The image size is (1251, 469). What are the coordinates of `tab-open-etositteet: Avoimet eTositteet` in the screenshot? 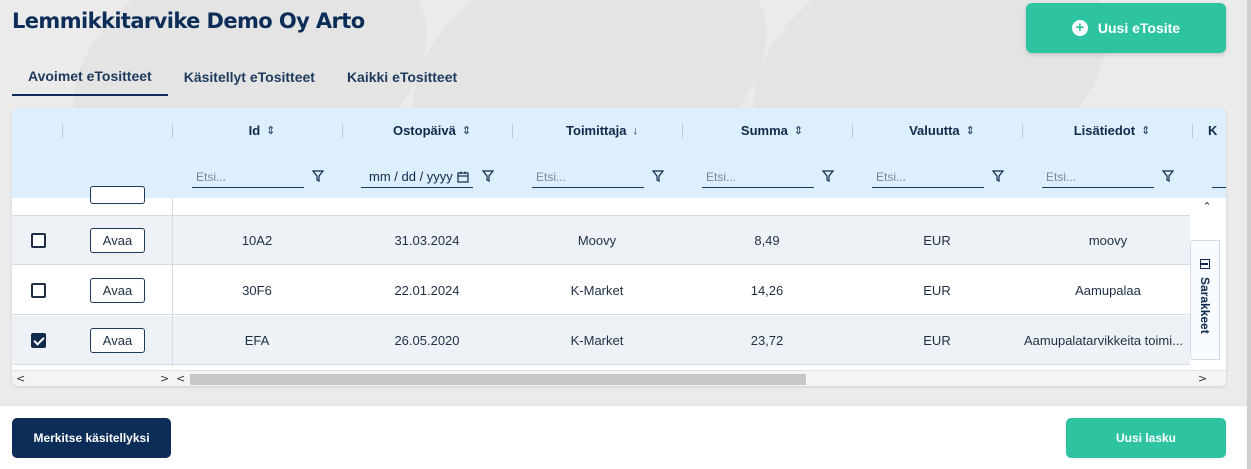 It's located at (90, 77).